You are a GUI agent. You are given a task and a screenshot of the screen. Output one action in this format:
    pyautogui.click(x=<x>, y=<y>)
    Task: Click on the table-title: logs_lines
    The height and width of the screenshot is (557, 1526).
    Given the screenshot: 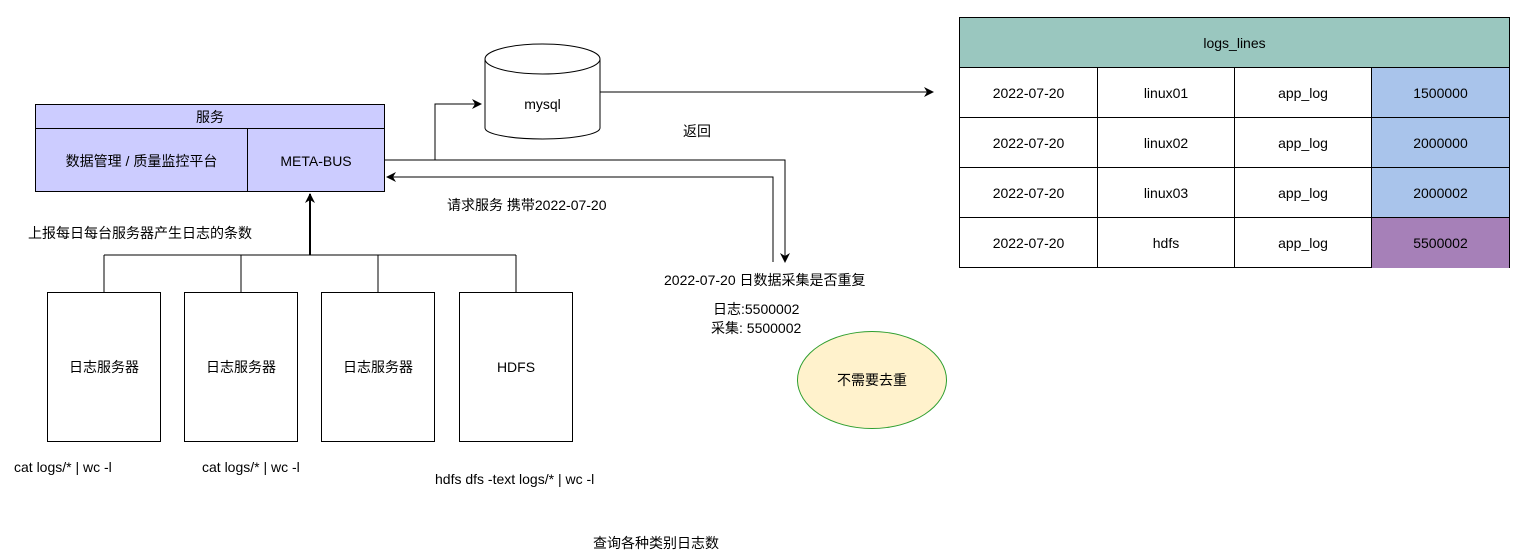 What is the action you would take?
    pyautogui.click(x=1234, y=43)
    